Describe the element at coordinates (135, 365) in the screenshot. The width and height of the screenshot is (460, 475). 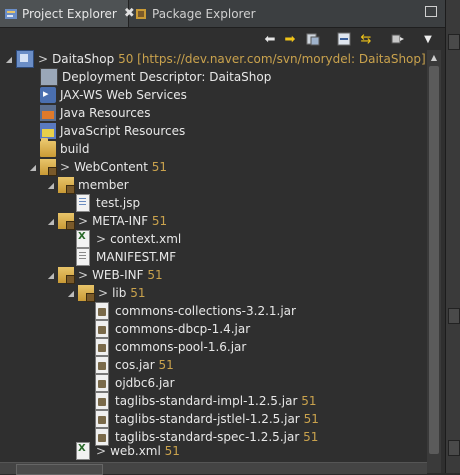
I see `tree-item-label: cos.jar` at that location.